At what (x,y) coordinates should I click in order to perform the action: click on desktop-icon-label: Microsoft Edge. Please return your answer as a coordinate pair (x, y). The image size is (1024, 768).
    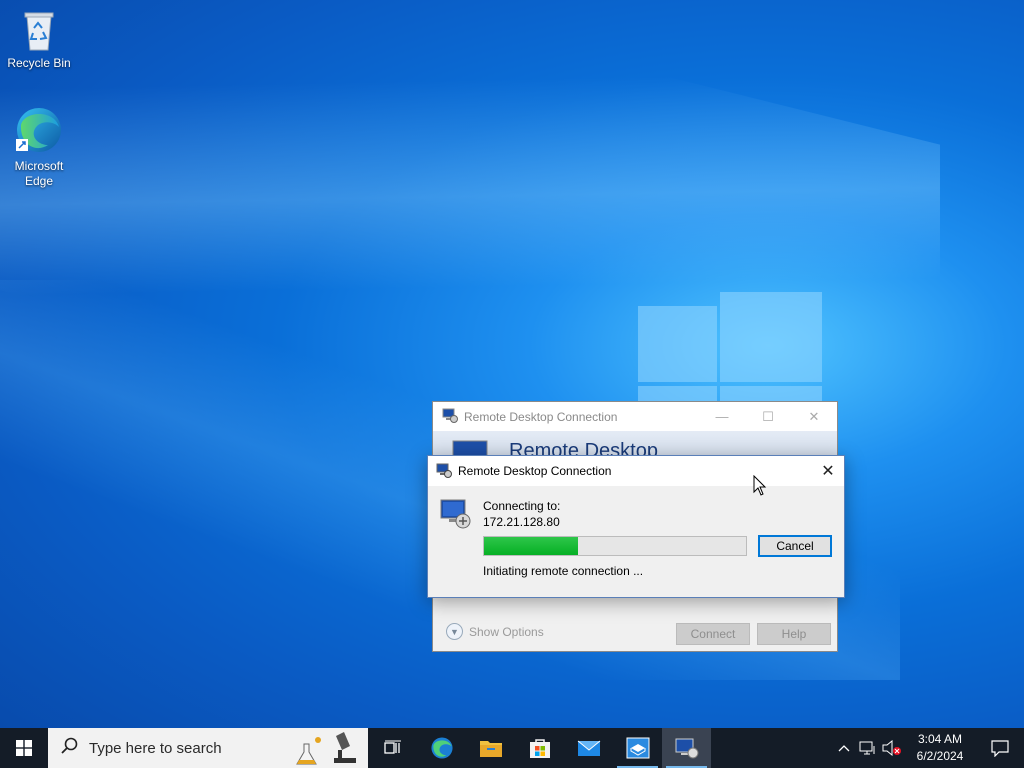
    Looking at the image, I should click on (39, 173).